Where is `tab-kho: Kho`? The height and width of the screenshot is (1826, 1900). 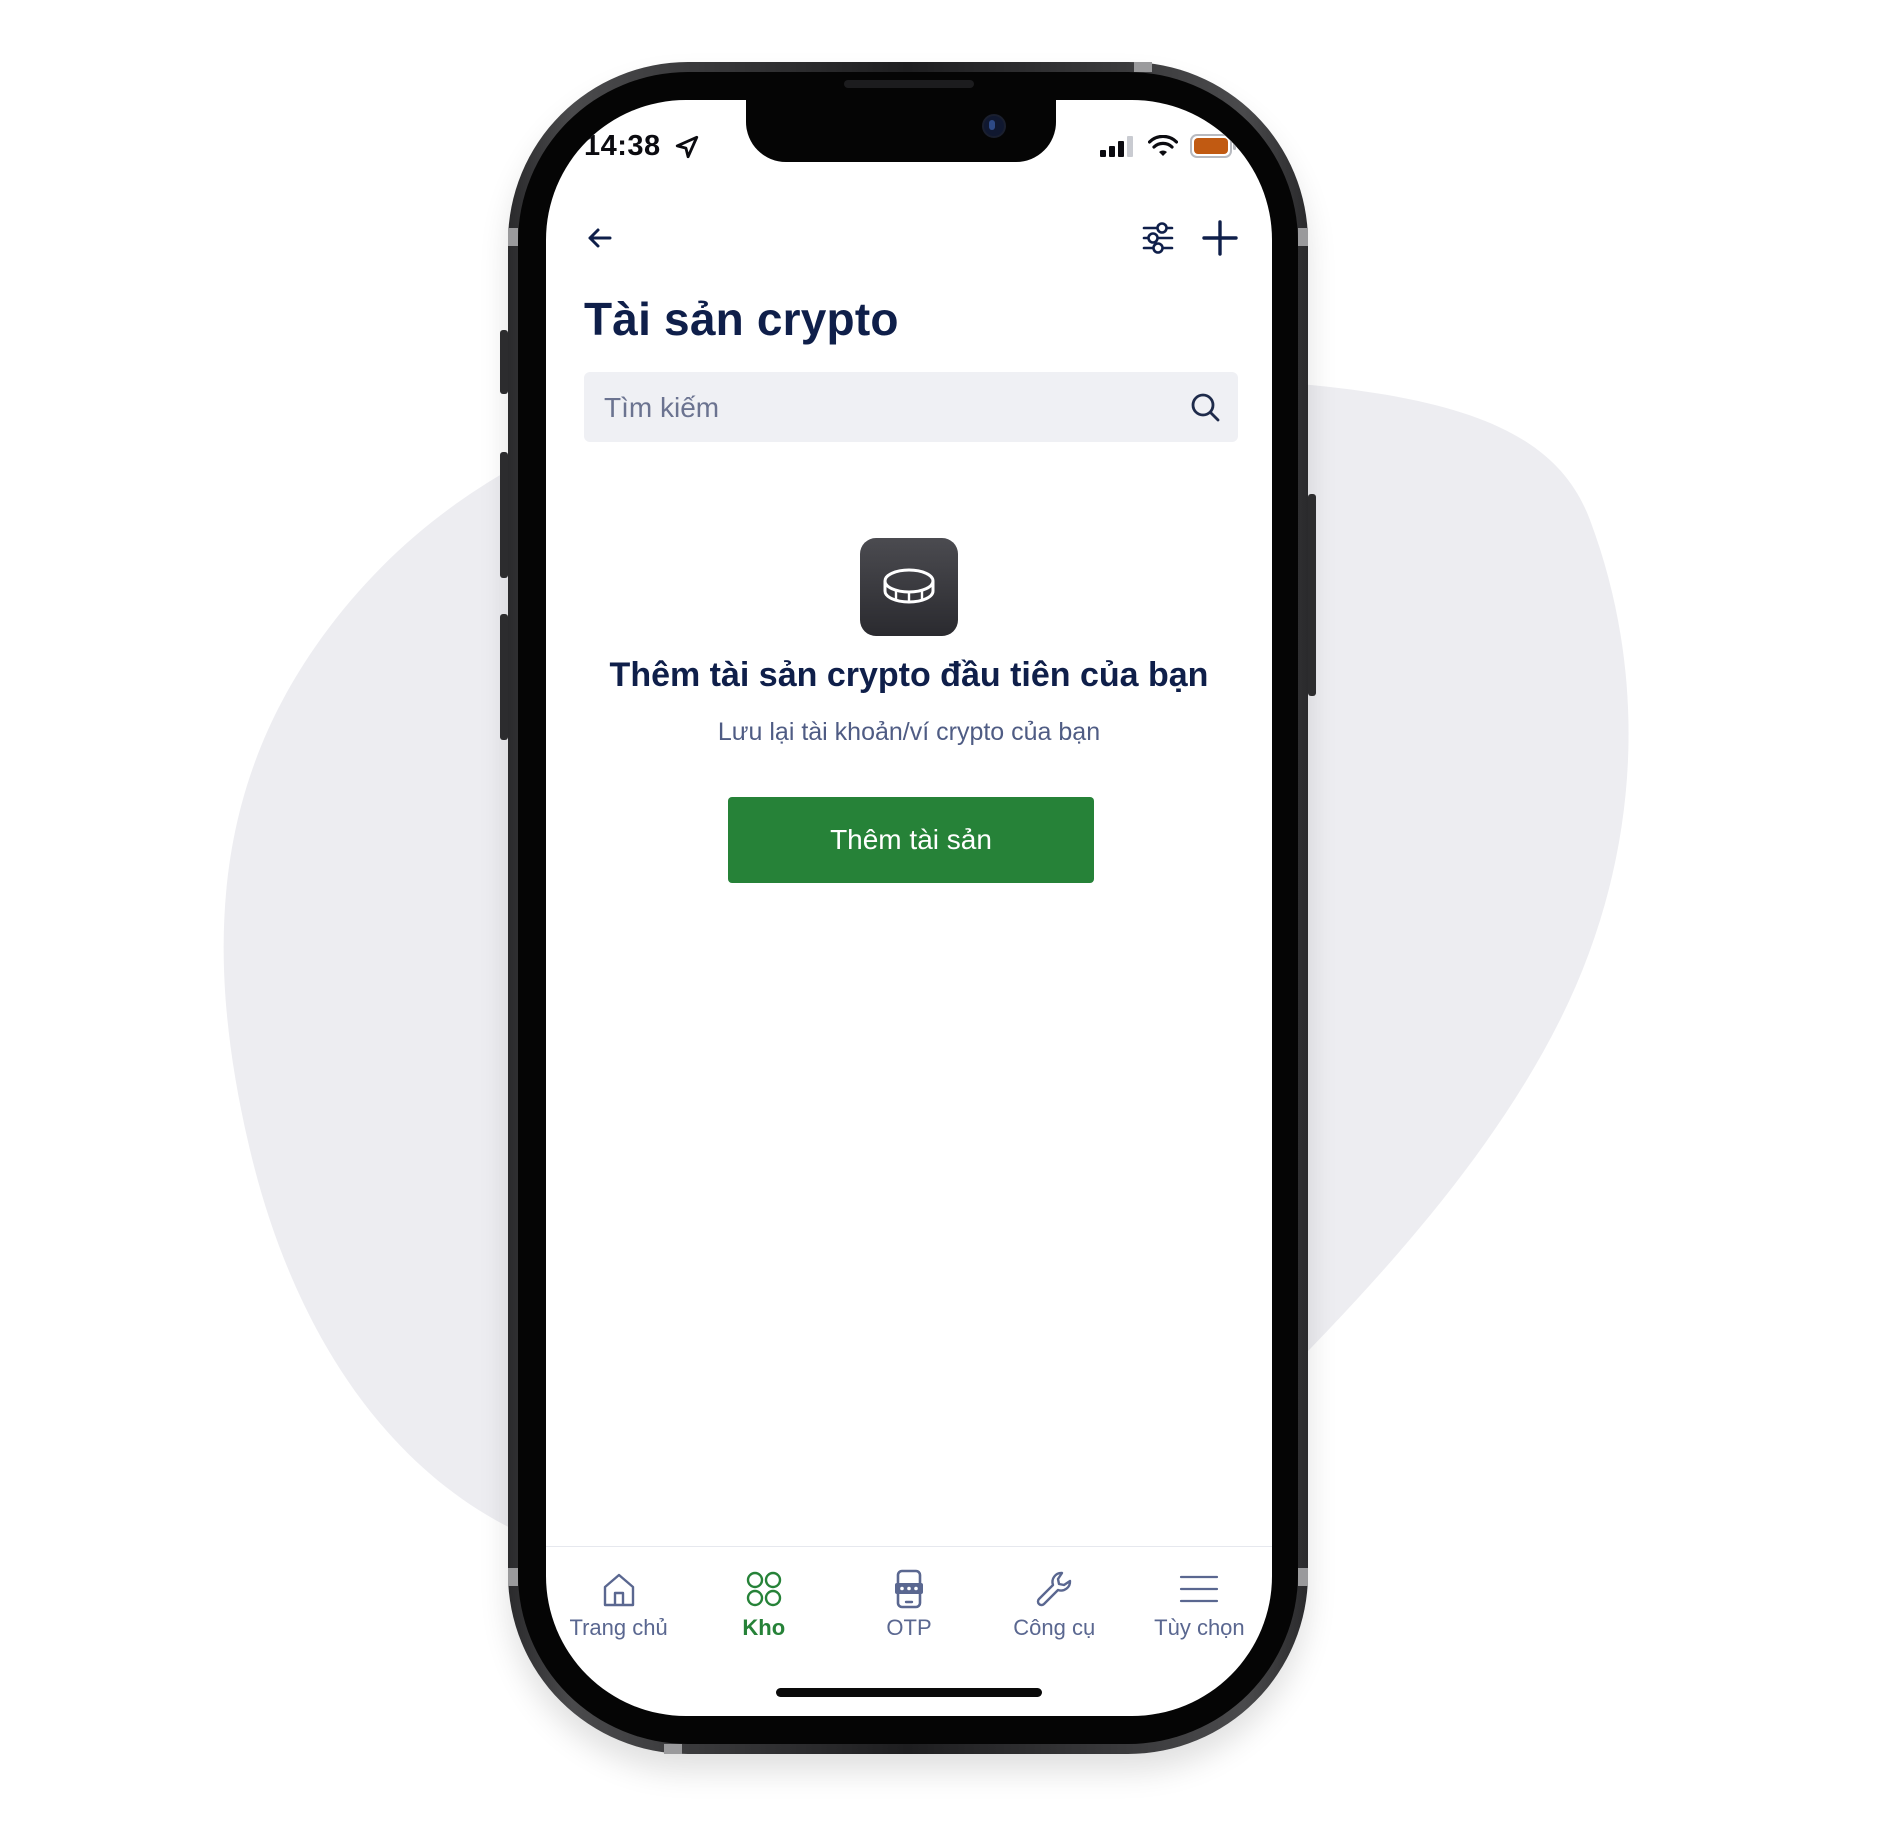 tab-kho: Kho is located at coordinates (763, 1602).